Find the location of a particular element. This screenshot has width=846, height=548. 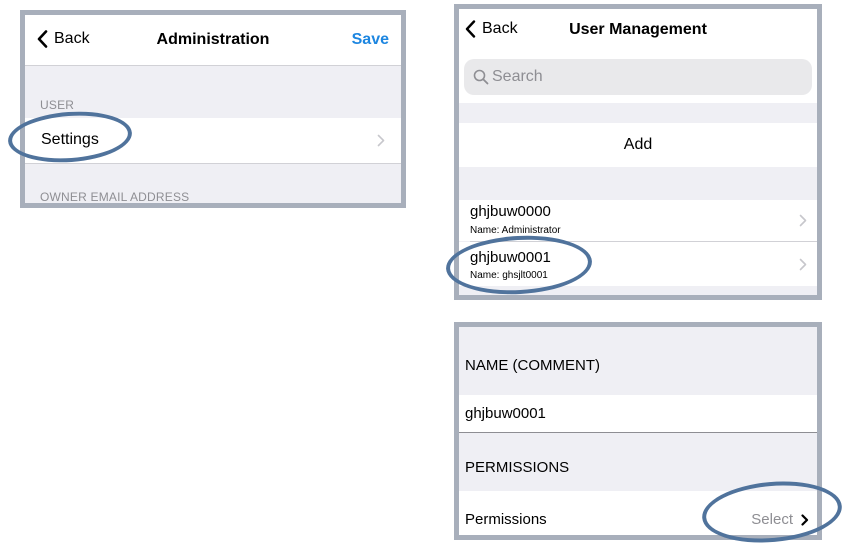

search-input: Search is located at coordinates (638, 77).